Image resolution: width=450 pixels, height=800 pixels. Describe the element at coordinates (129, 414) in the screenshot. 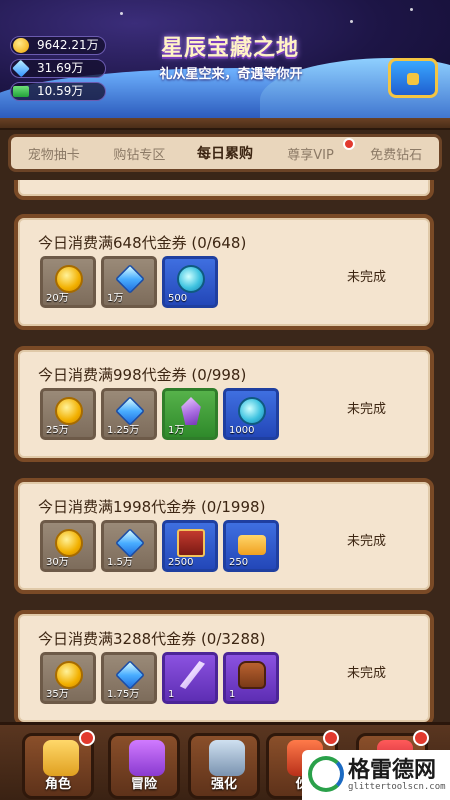

I see `reward-item: 1.25万` at that location.